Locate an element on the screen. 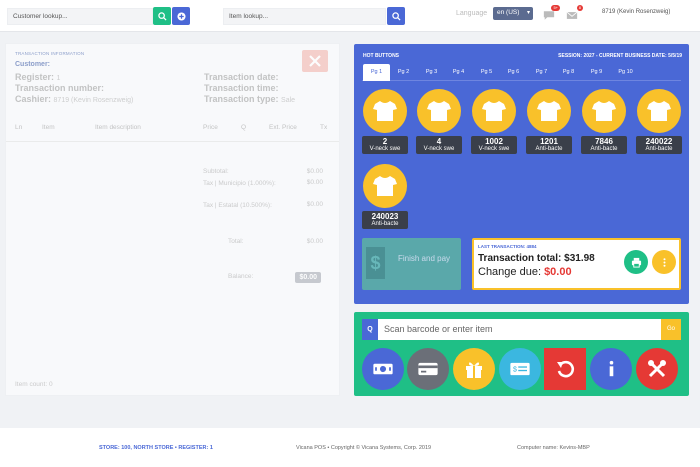 This screenshot has height=467, width=700. subtotal-label: Subtotal: is located at coordinates (216, 171).